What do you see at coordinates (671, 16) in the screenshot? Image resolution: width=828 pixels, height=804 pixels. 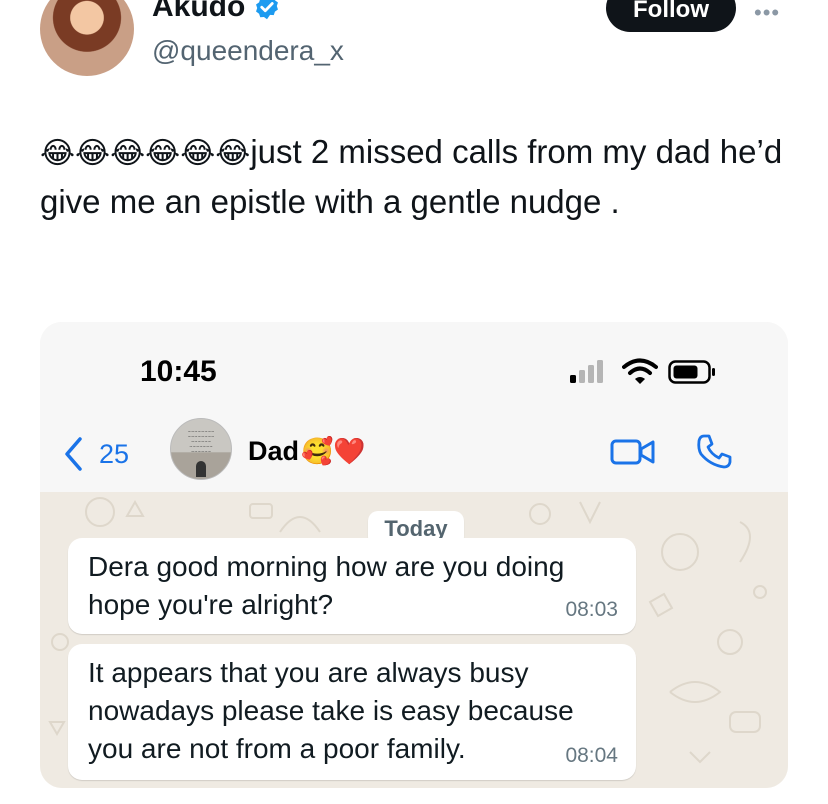 I see `follow-button: Follow` at bounding box center [671, 16].